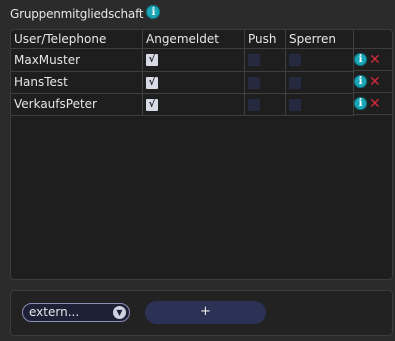  What do you see at coordinates (319, 39) in the screenshot?
I see `column-header-sperren: Sperren` at bounding box center [319, 39].